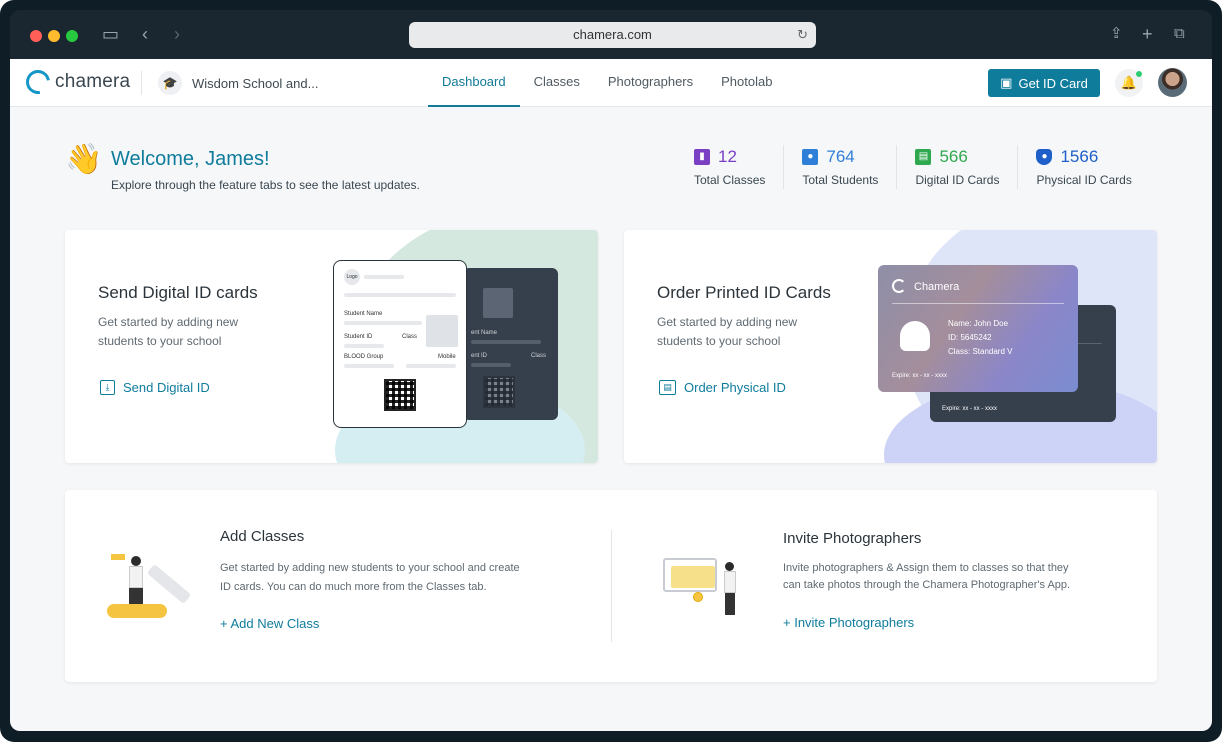 This screenshot has width=1222, height=742. Describe the element at coordinates (727, 322) in the screenshot. I see `card-description: Get started by adding new` at that location.